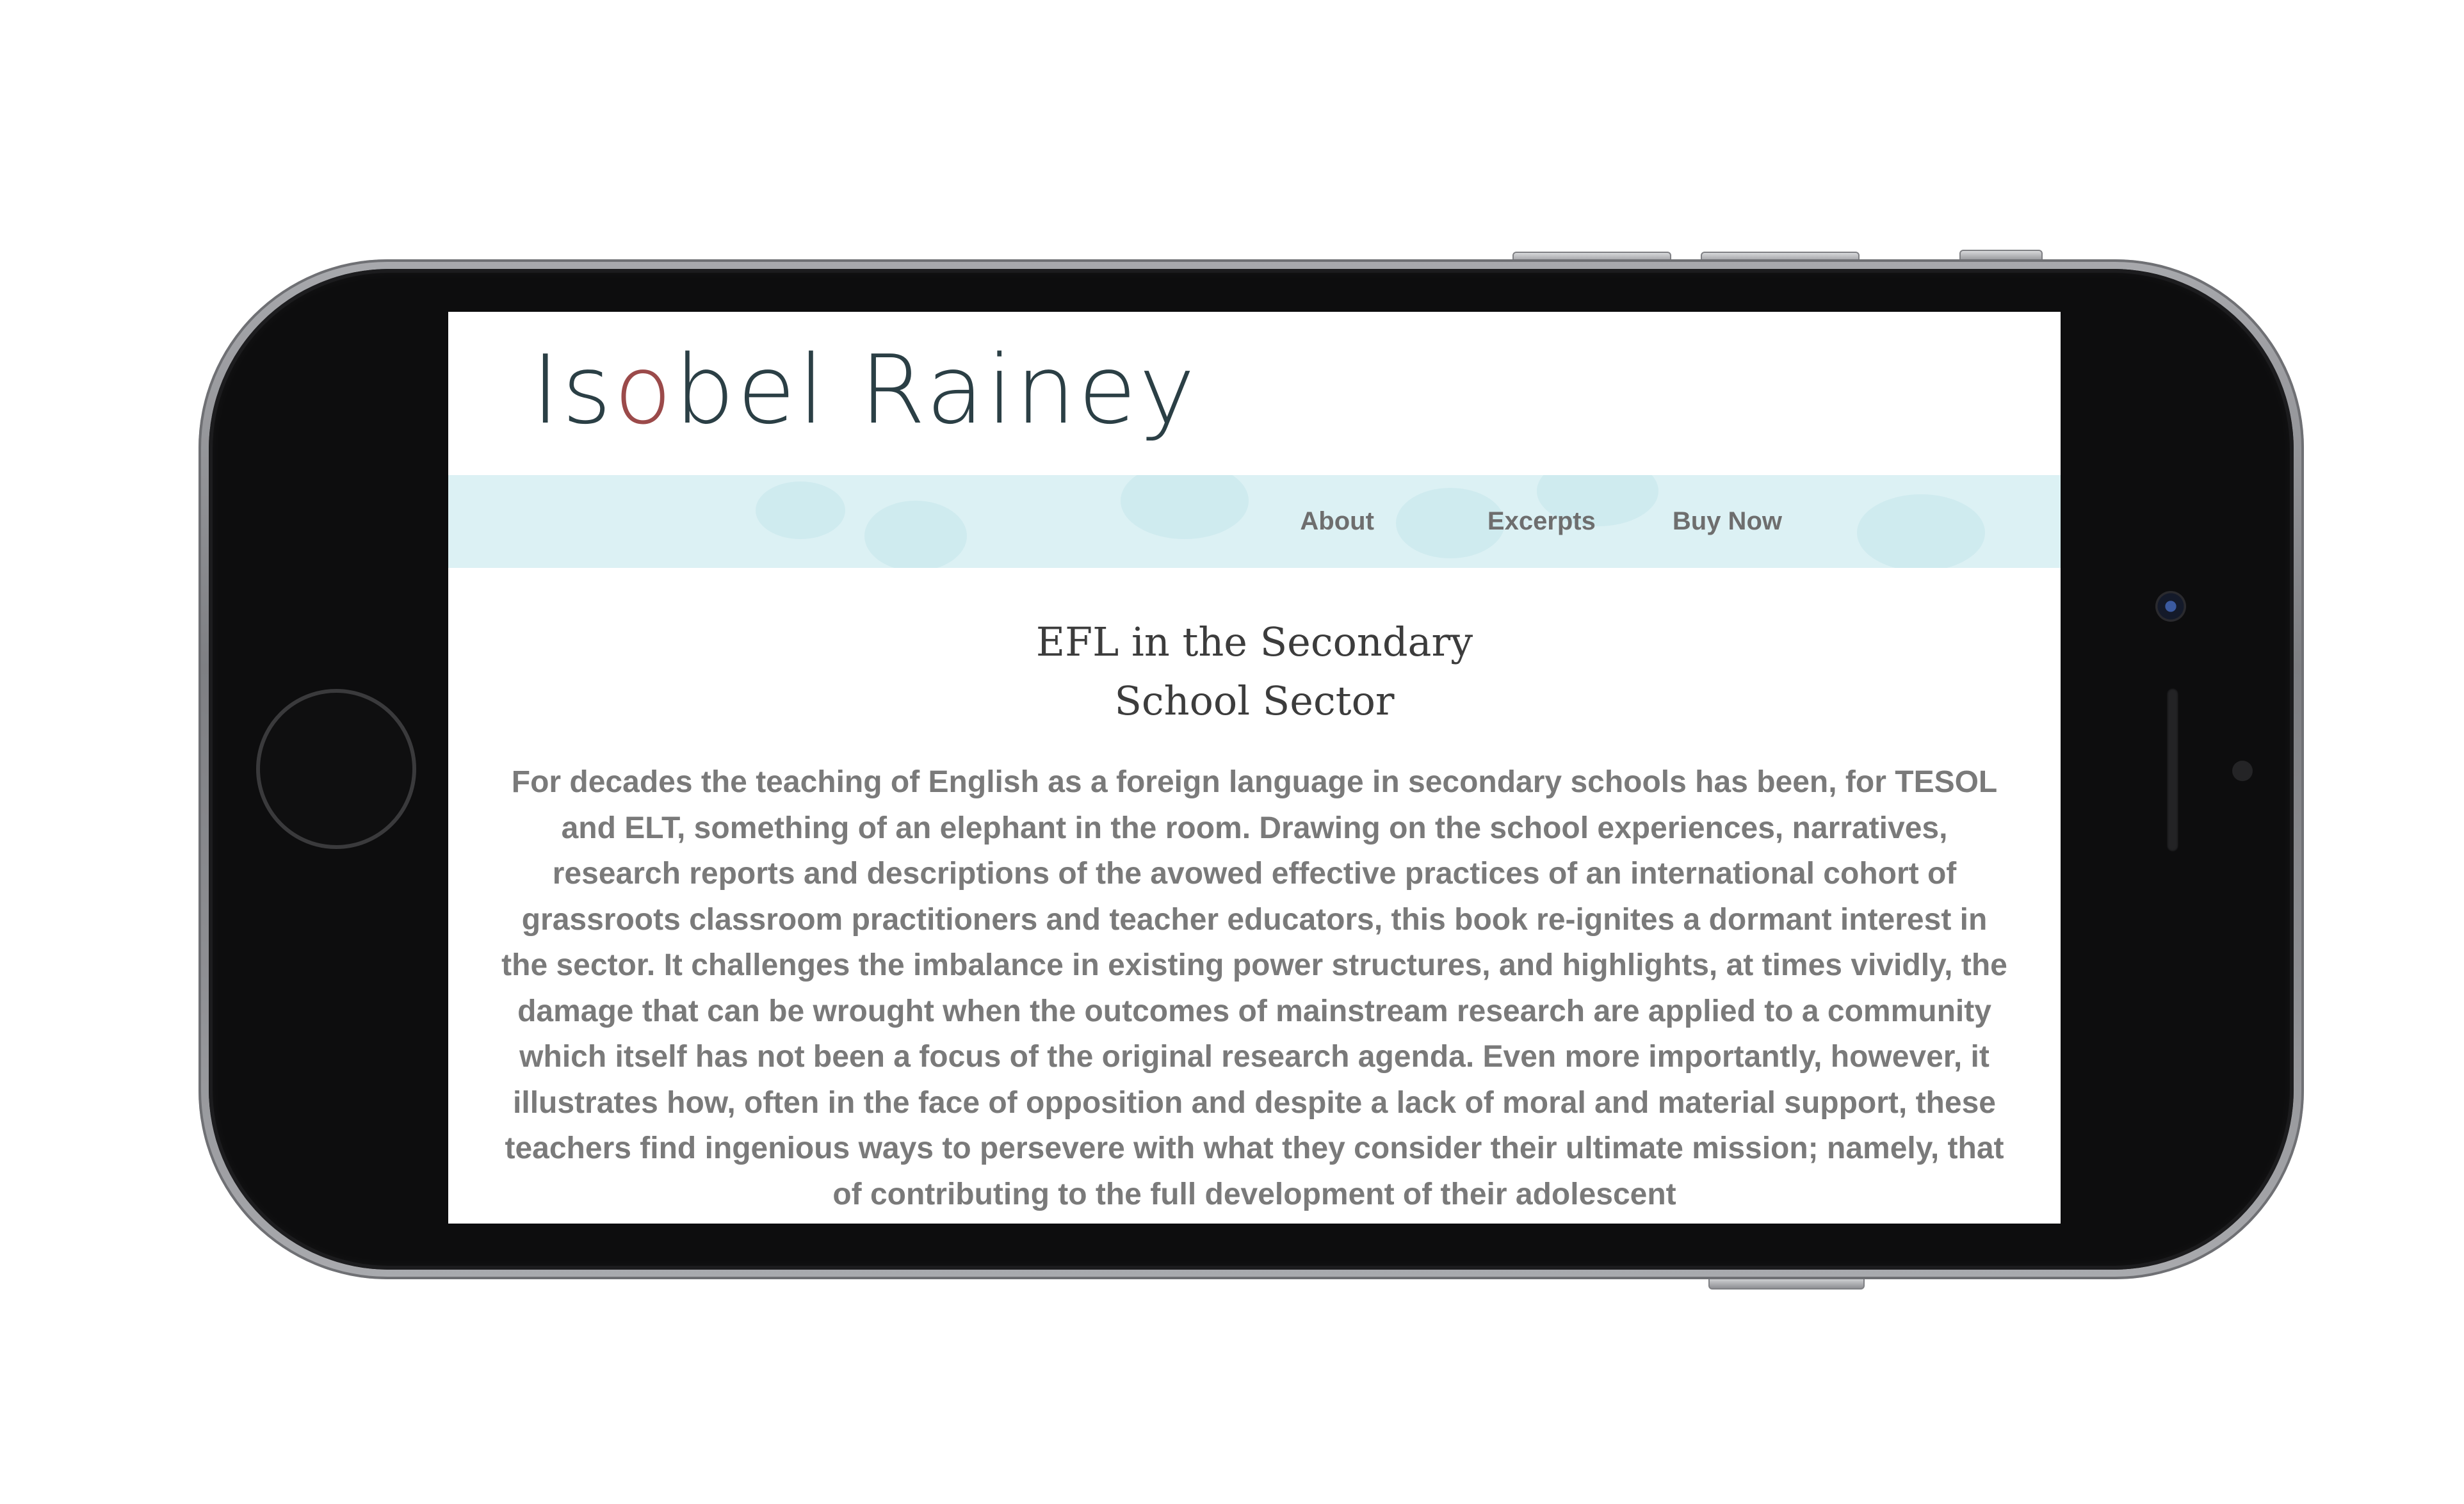  Describe the element at coordinates (1255, 672) in the screenshot. I see `book-title: EFL in the Secondary School Sector` at that location.